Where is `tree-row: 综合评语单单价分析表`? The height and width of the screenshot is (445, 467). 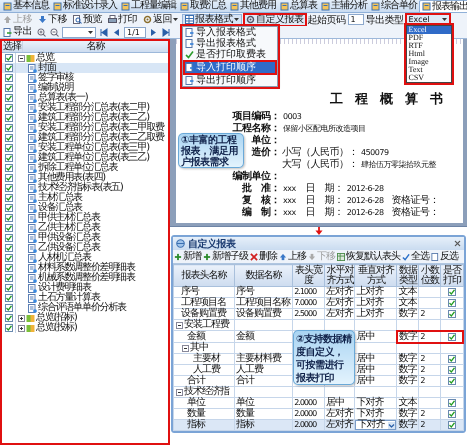
tree-row: 综合评语单单价分析表 is located at coordinates (85, 308).